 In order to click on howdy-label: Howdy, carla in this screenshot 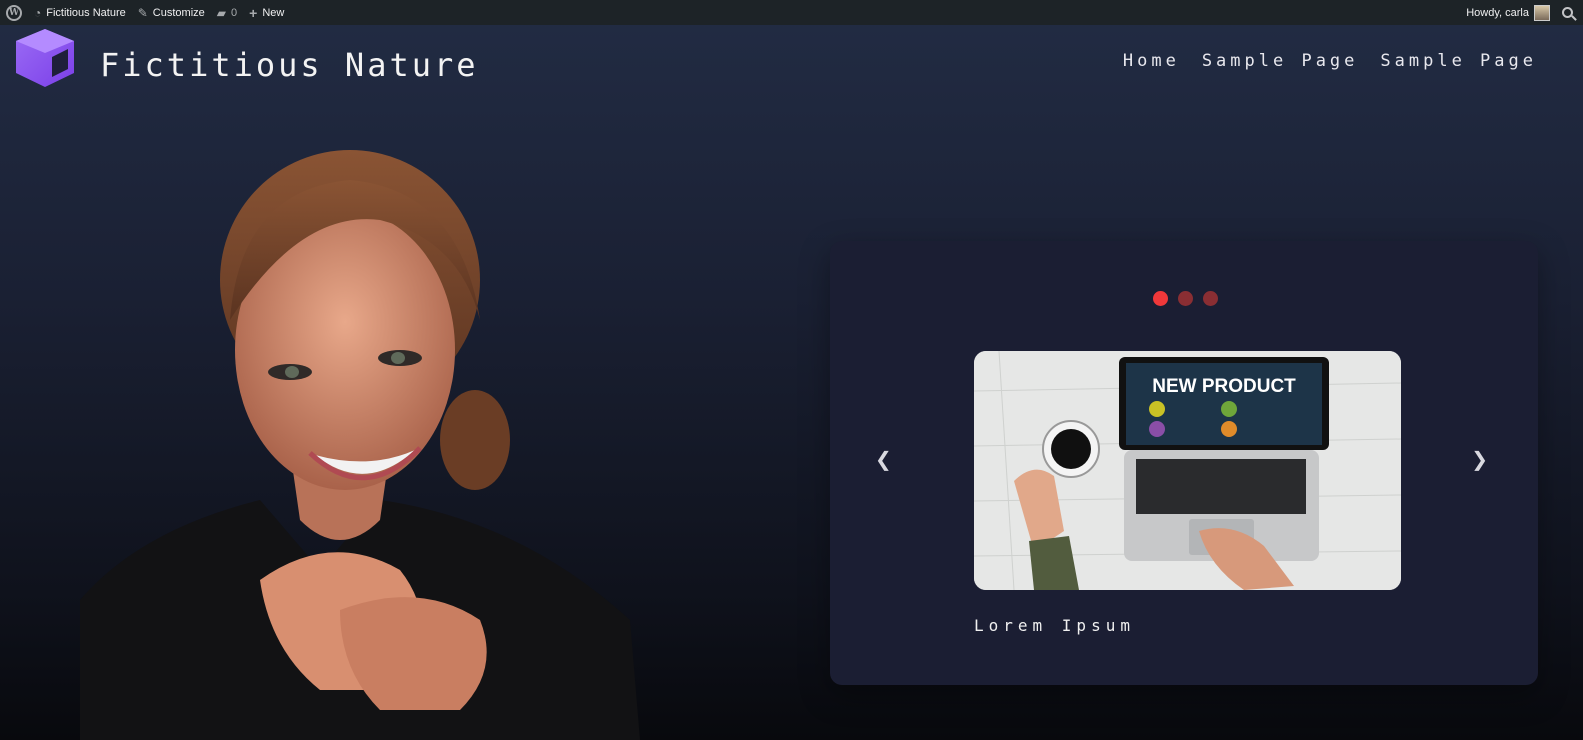, I will do `click(1497, 12)`.